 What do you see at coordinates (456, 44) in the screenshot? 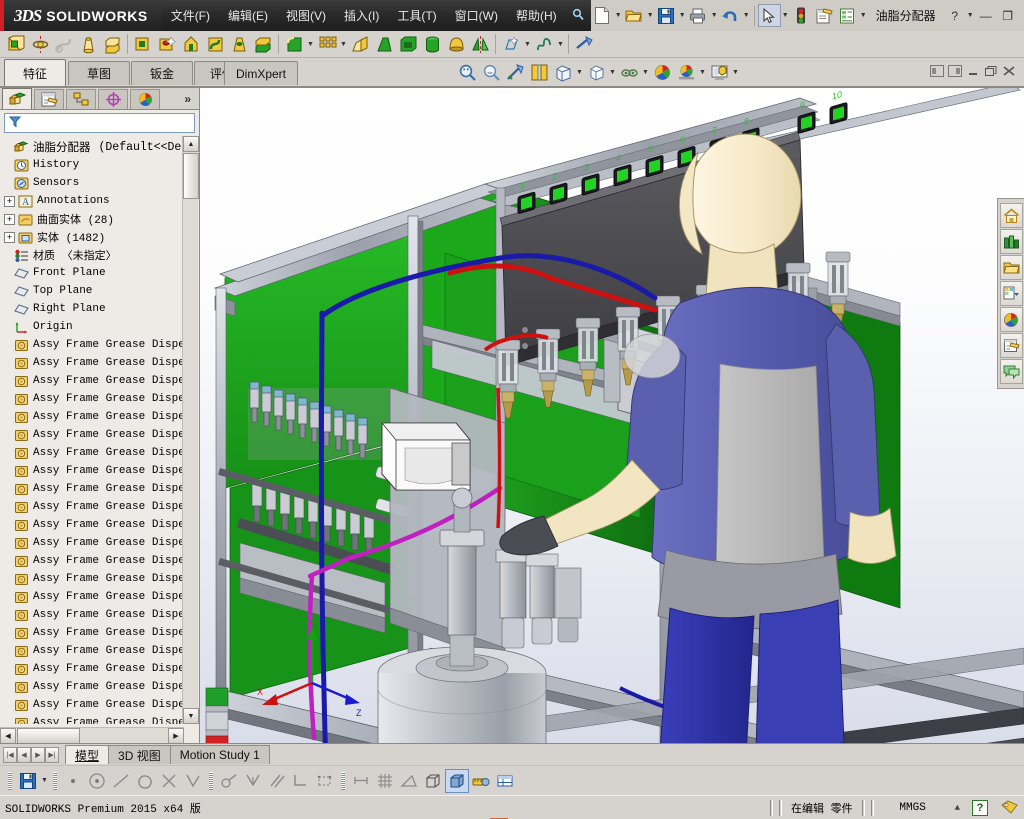
I see `dome-icon` at bounding box center [456, 44].